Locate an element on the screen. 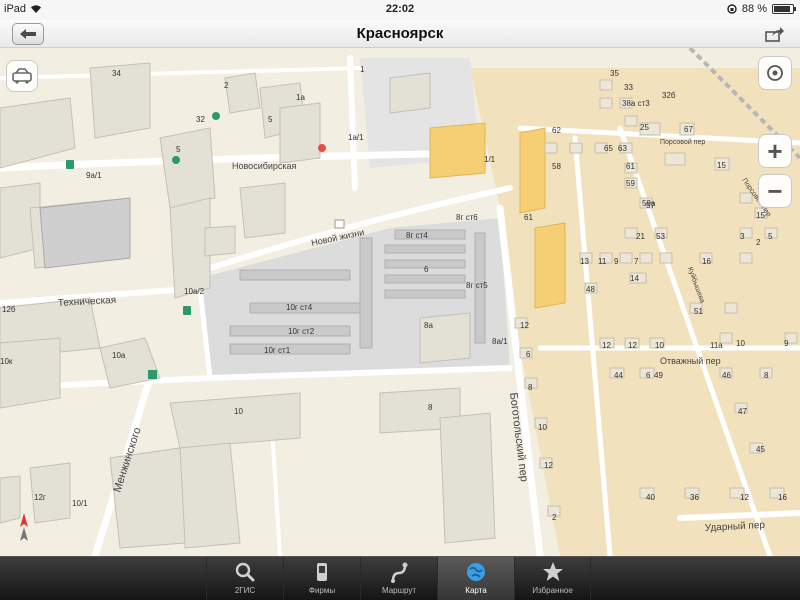 Image resolution: width=800 pixels, height=600 pixels. building-number-label: 47 is located at coordinates (742, 411).